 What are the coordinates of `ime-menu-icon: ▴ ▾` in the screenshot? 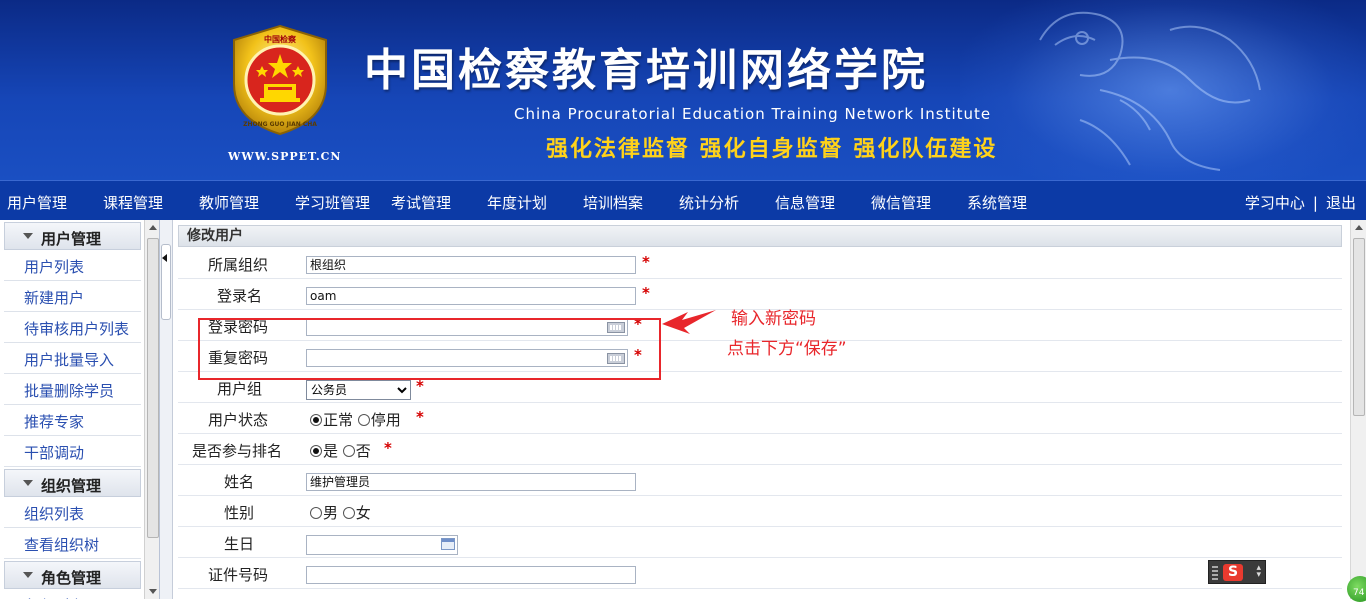 It's located at (1258, 572).